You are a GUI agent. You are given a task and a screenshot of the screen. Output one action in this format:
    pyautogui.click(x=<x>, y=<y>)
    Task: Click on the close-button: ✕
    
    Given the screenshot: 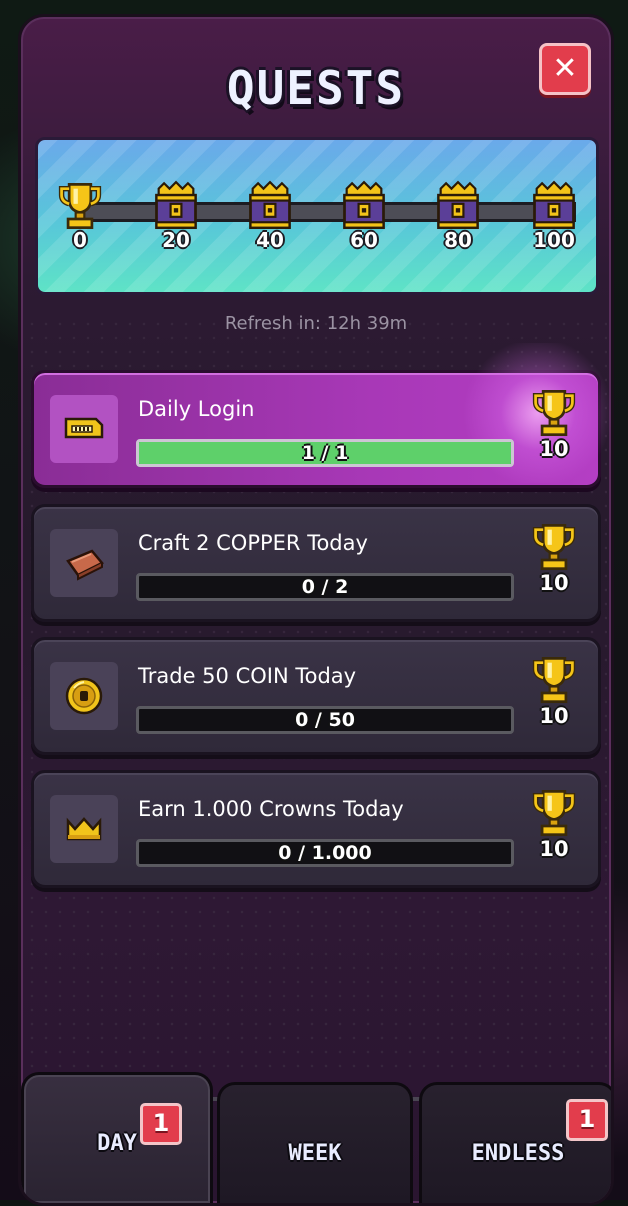 What is the action you would take?
    pyautogui.click(x=565, y=69)
    